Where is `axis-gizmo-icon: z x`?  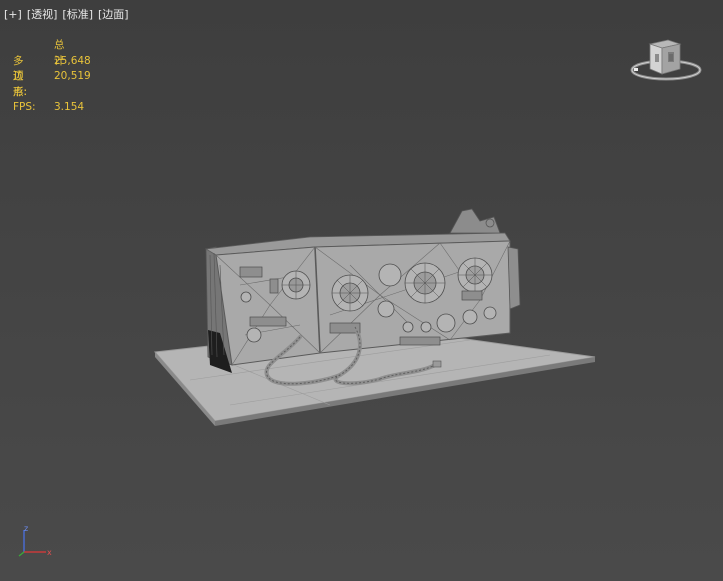 axis-gizmo-icon: z x is located at coordinates (38, 540).